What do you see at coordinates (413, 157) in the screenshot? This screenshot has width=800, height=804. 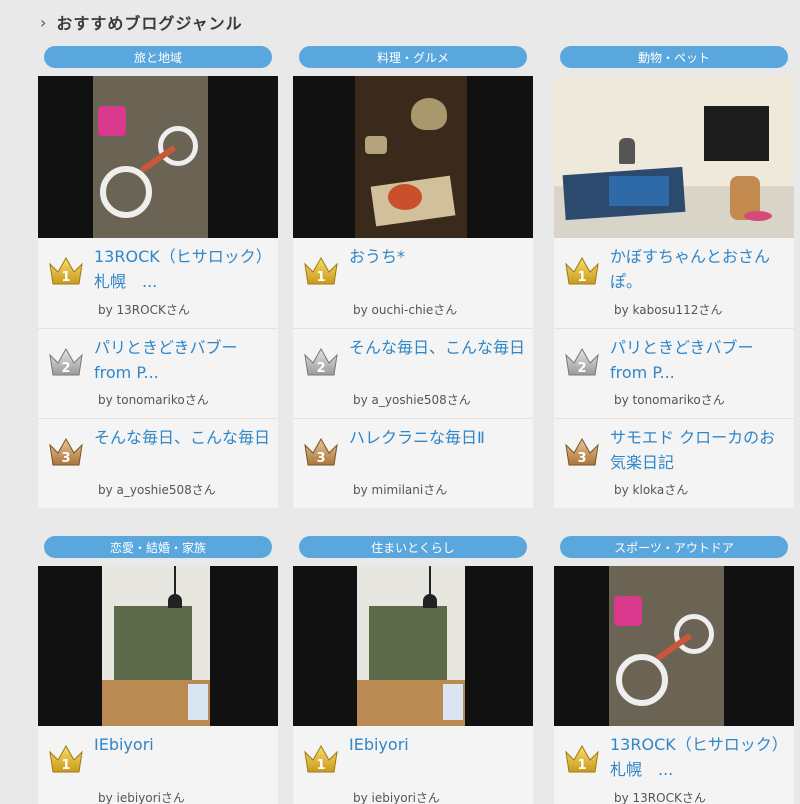 I see `food-photo` at bounding box center [413, 157].